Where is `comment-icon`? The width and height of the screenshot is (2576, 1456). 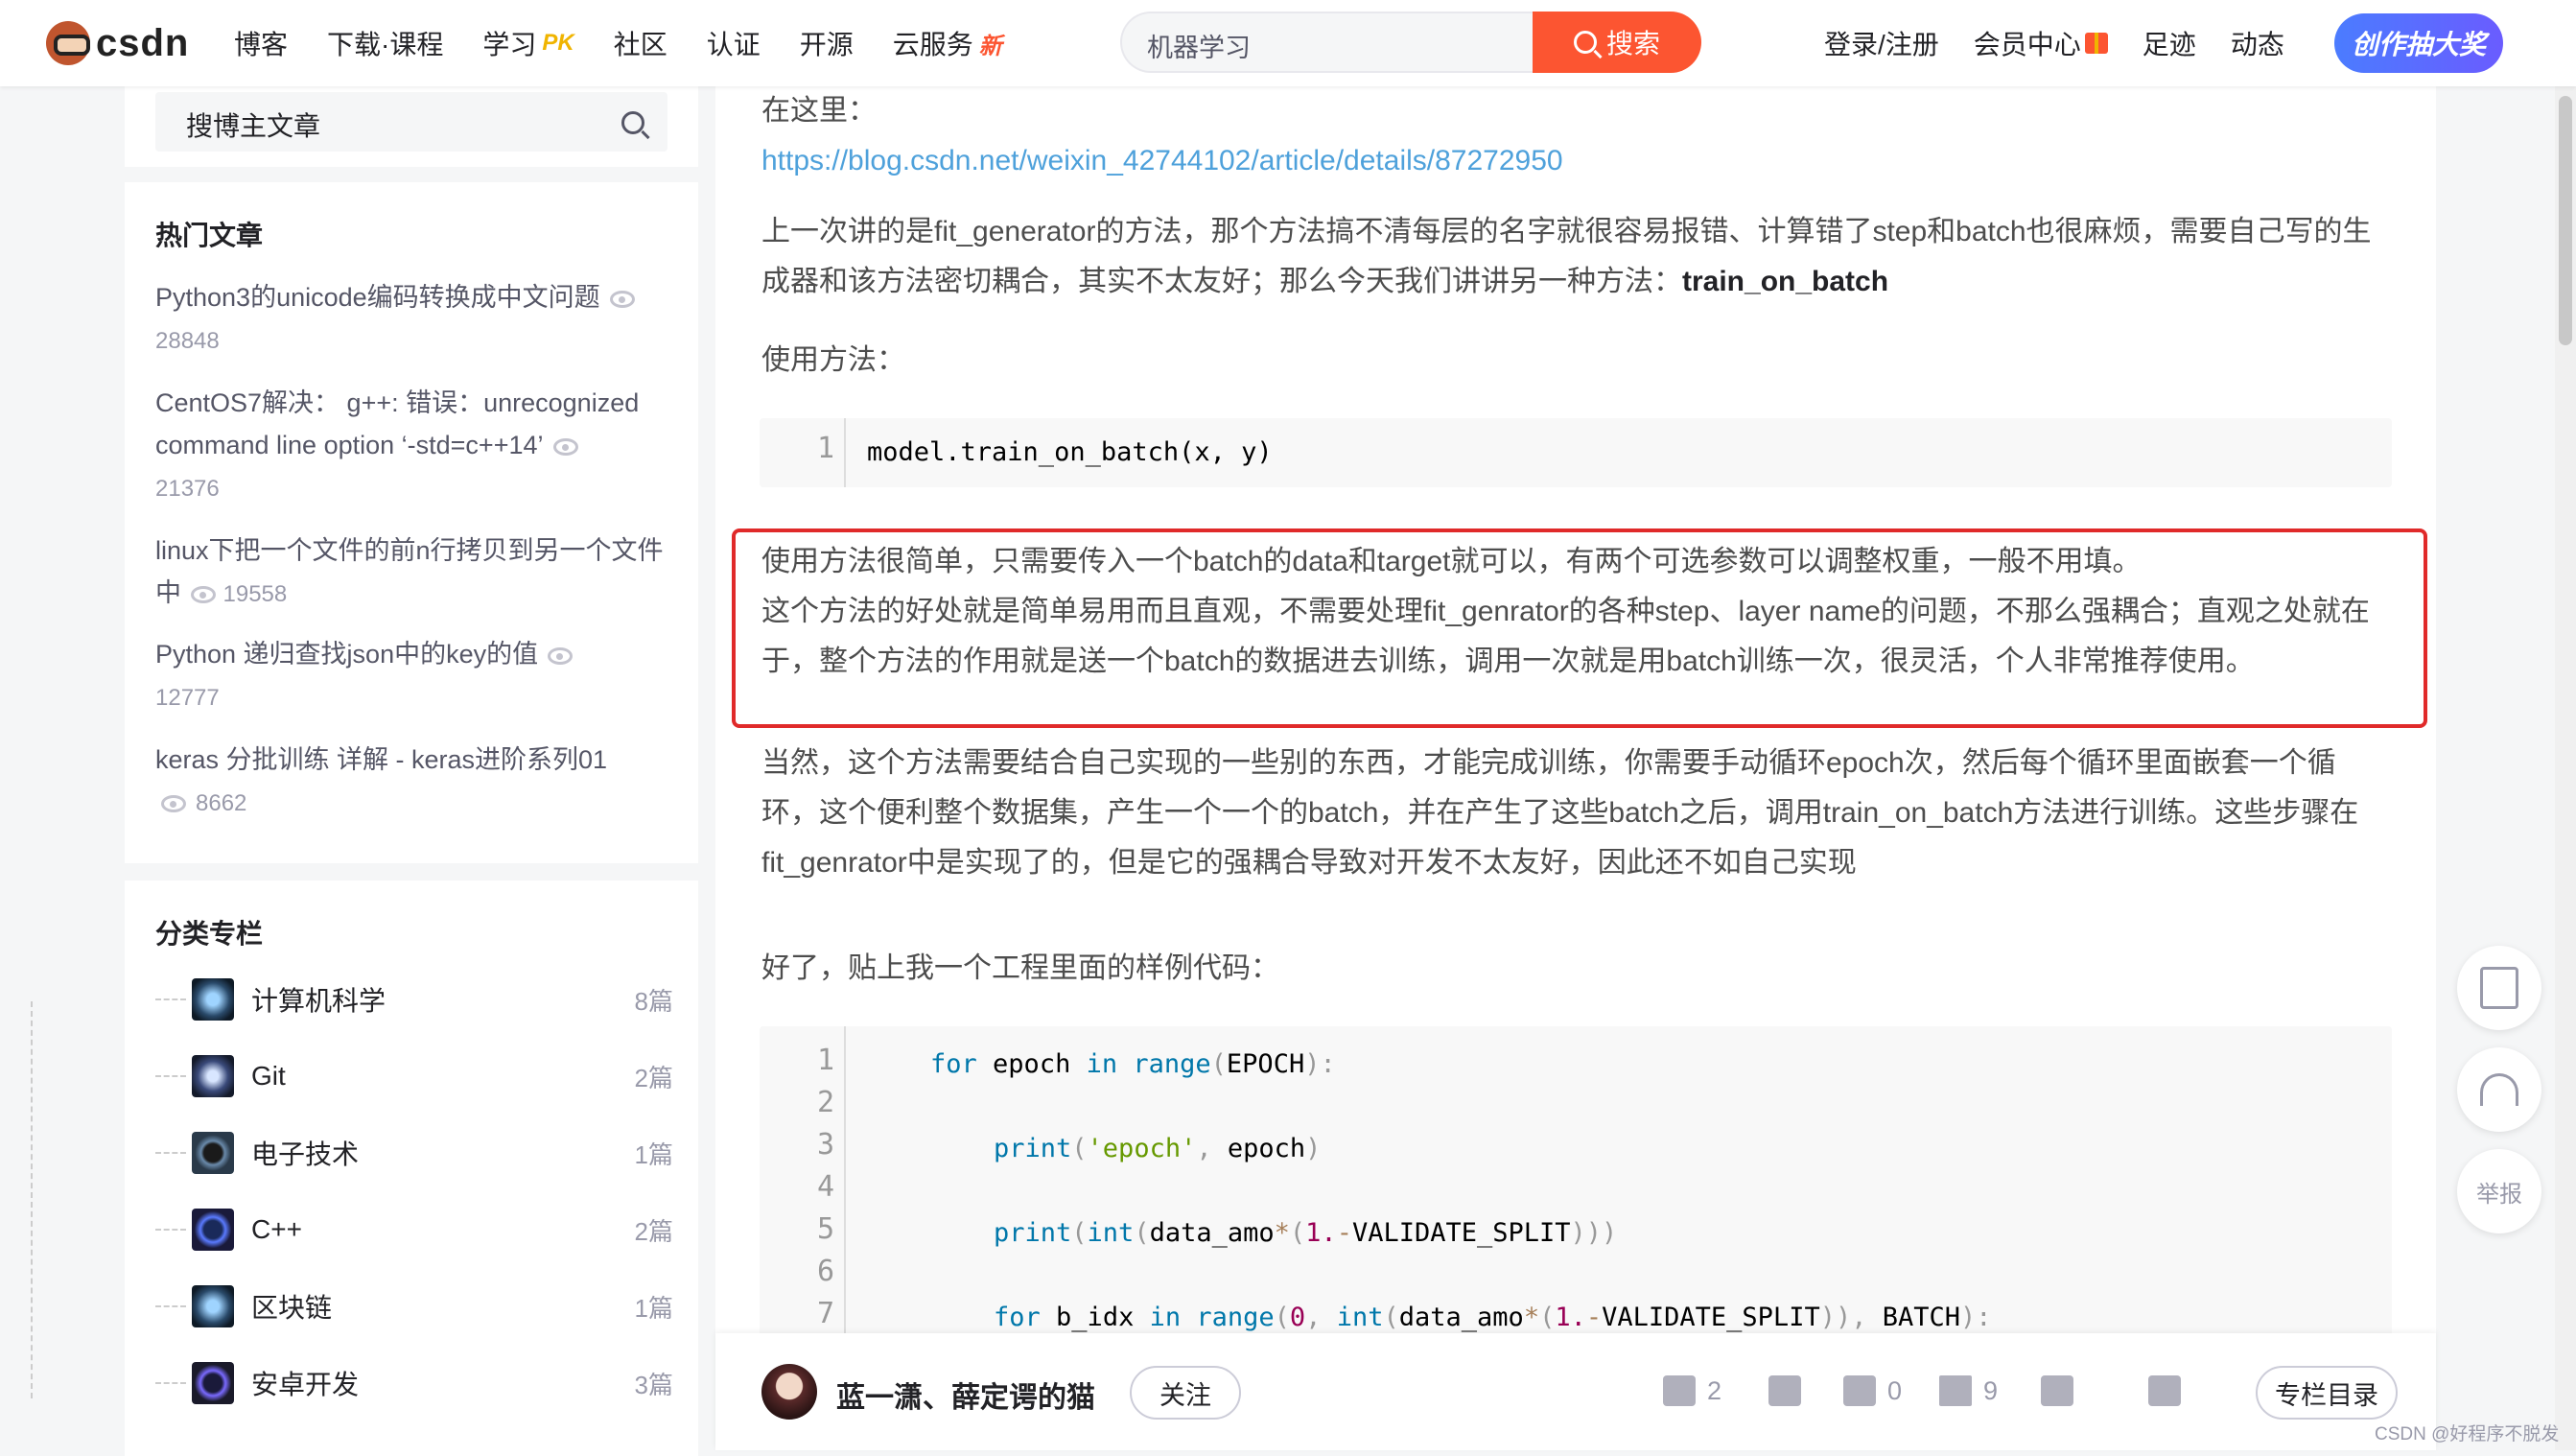
comment-icon is located at coordinates (1859, 1391).